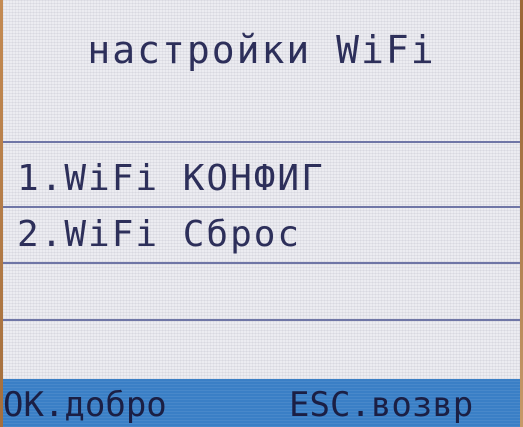 This screenshot has width=523, height=427. Describe the element at coordinates (261, 50) in the screenshot. I see `page-title: настройки WiFi` at that location.